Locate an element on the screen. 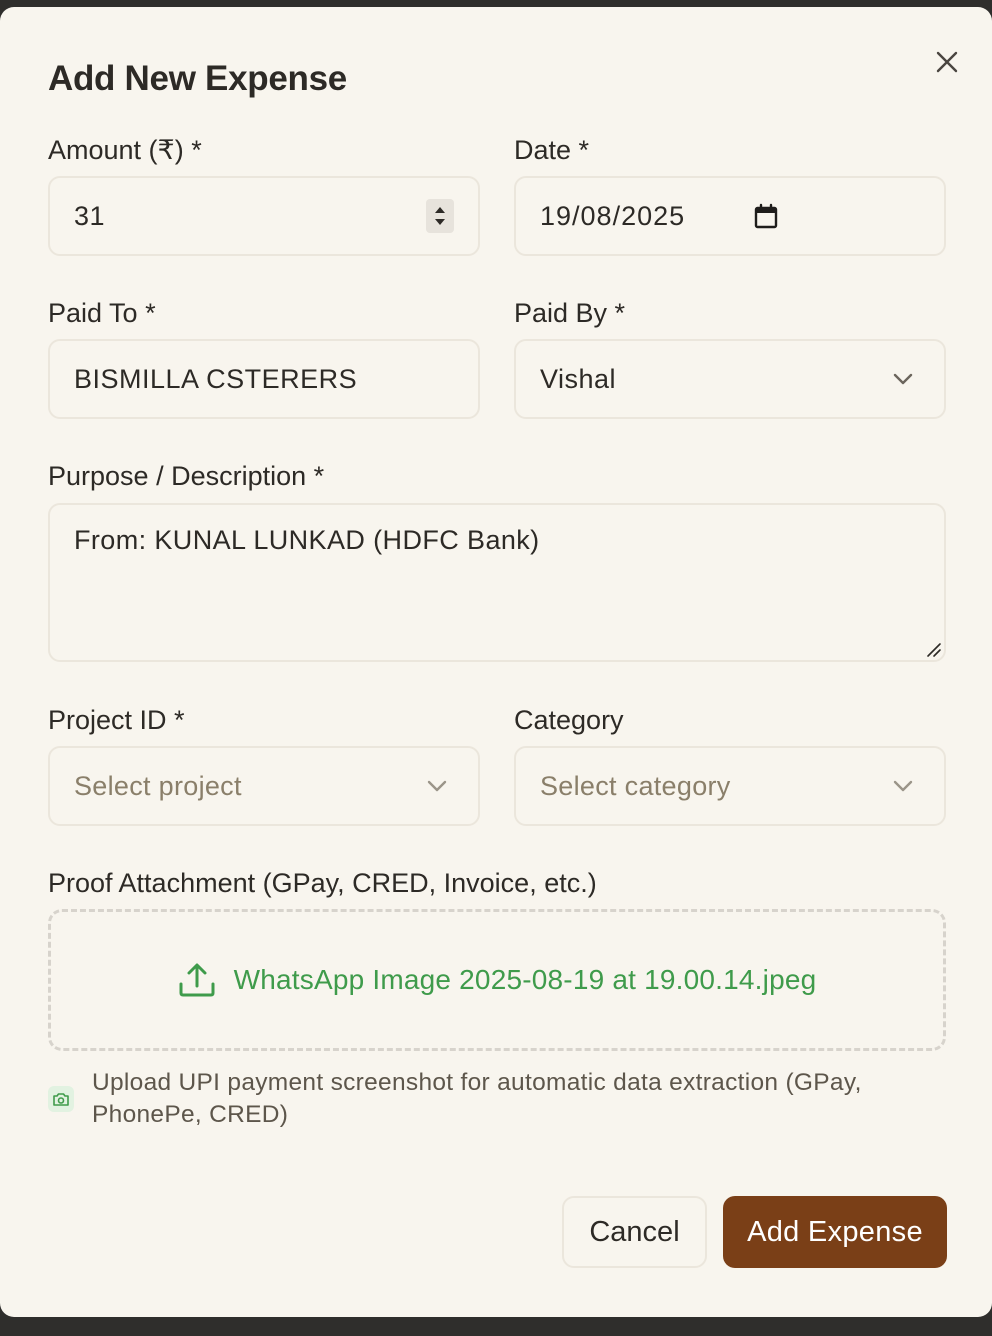 The image size is (992, 1336). paid-by-select: Vishal is located at coordinates (730, 379).